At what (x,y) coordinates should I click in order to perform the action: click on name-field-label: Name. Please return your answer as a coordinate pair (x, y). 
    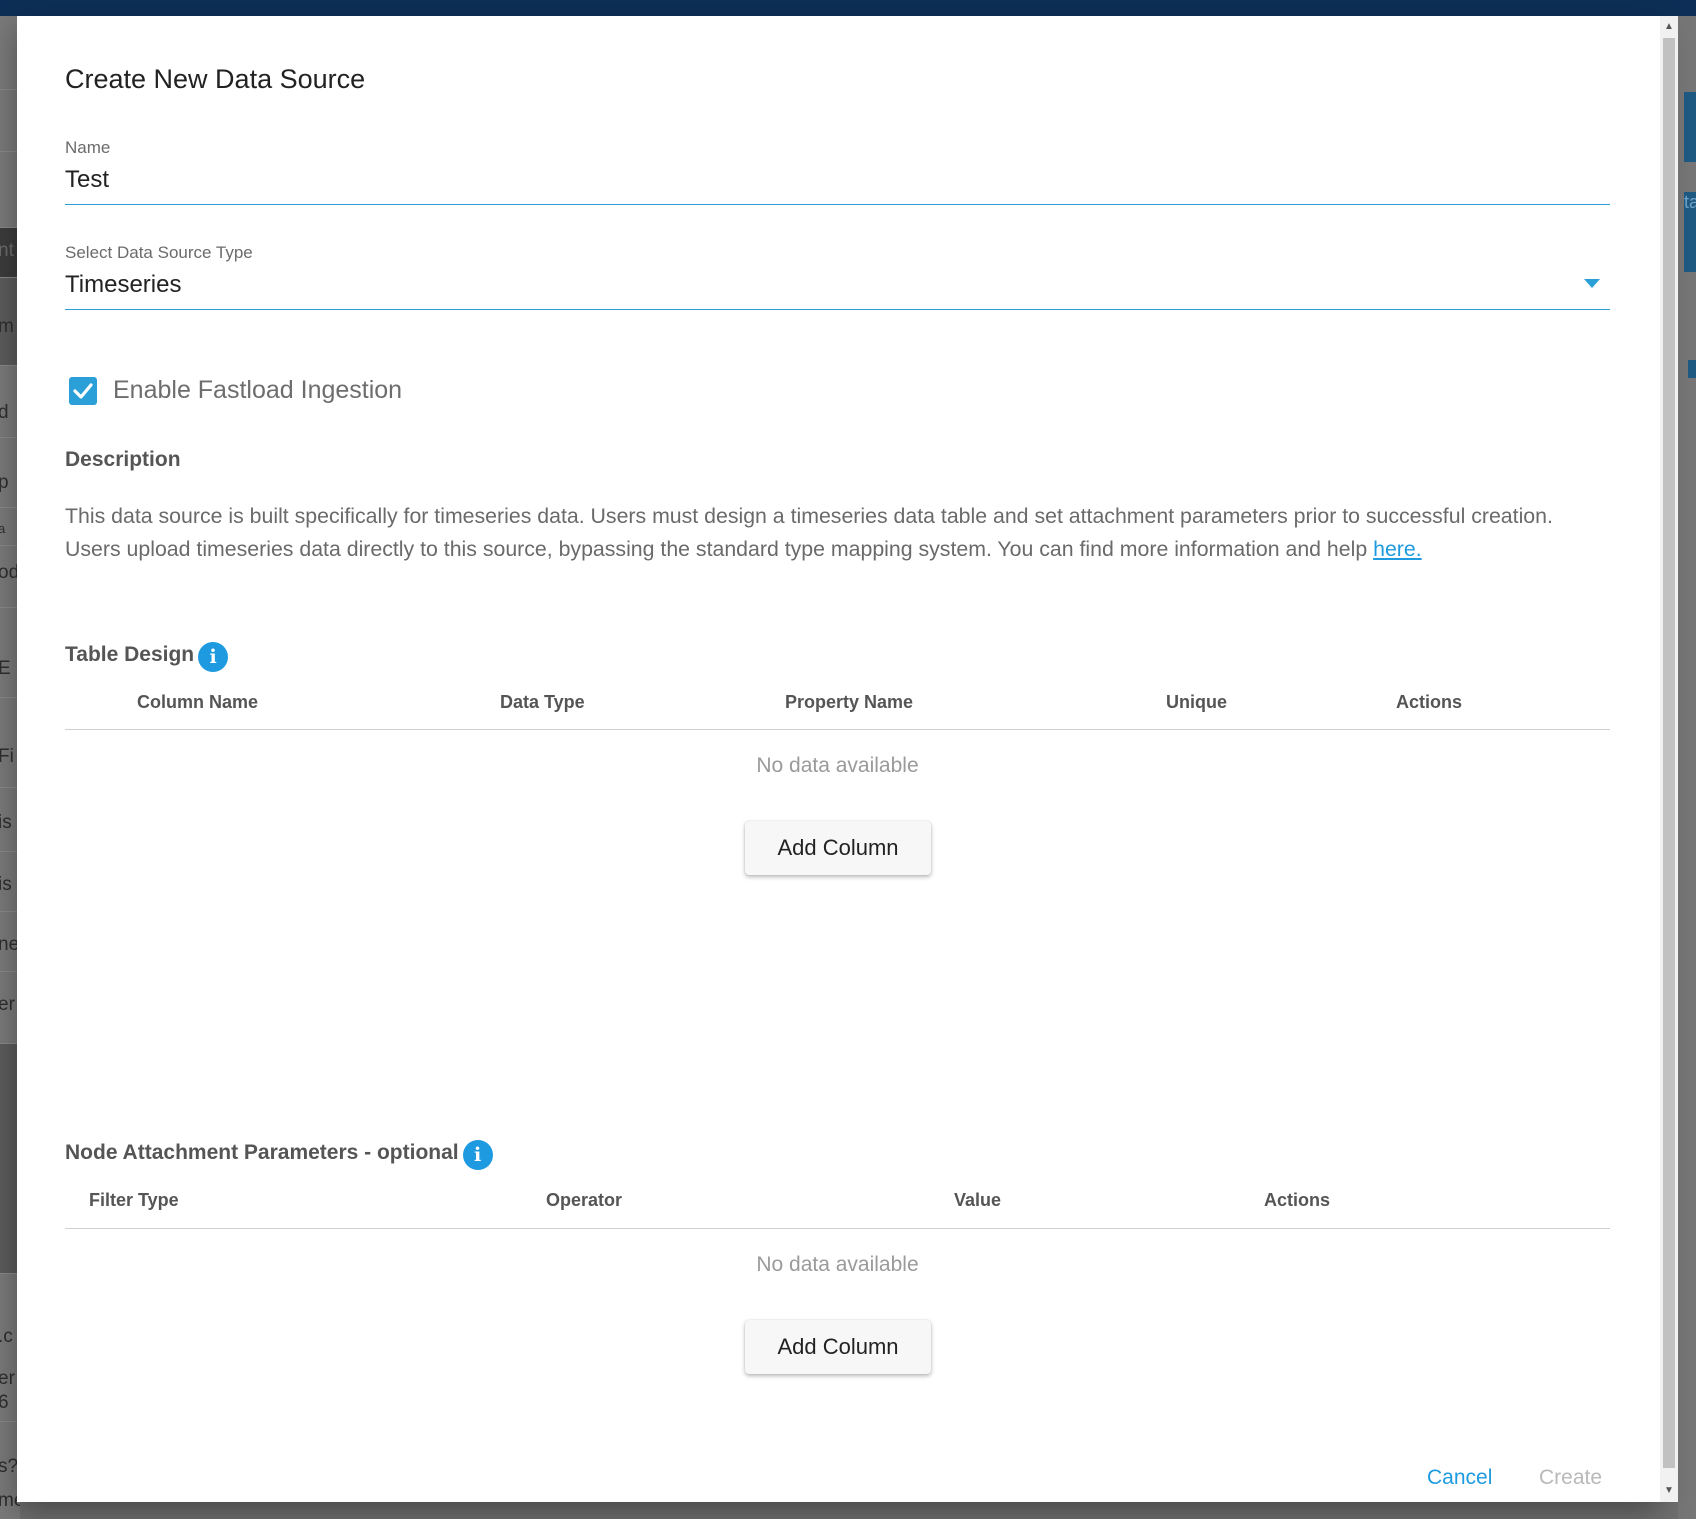
    Looking at the image, I should click on (88, 147).